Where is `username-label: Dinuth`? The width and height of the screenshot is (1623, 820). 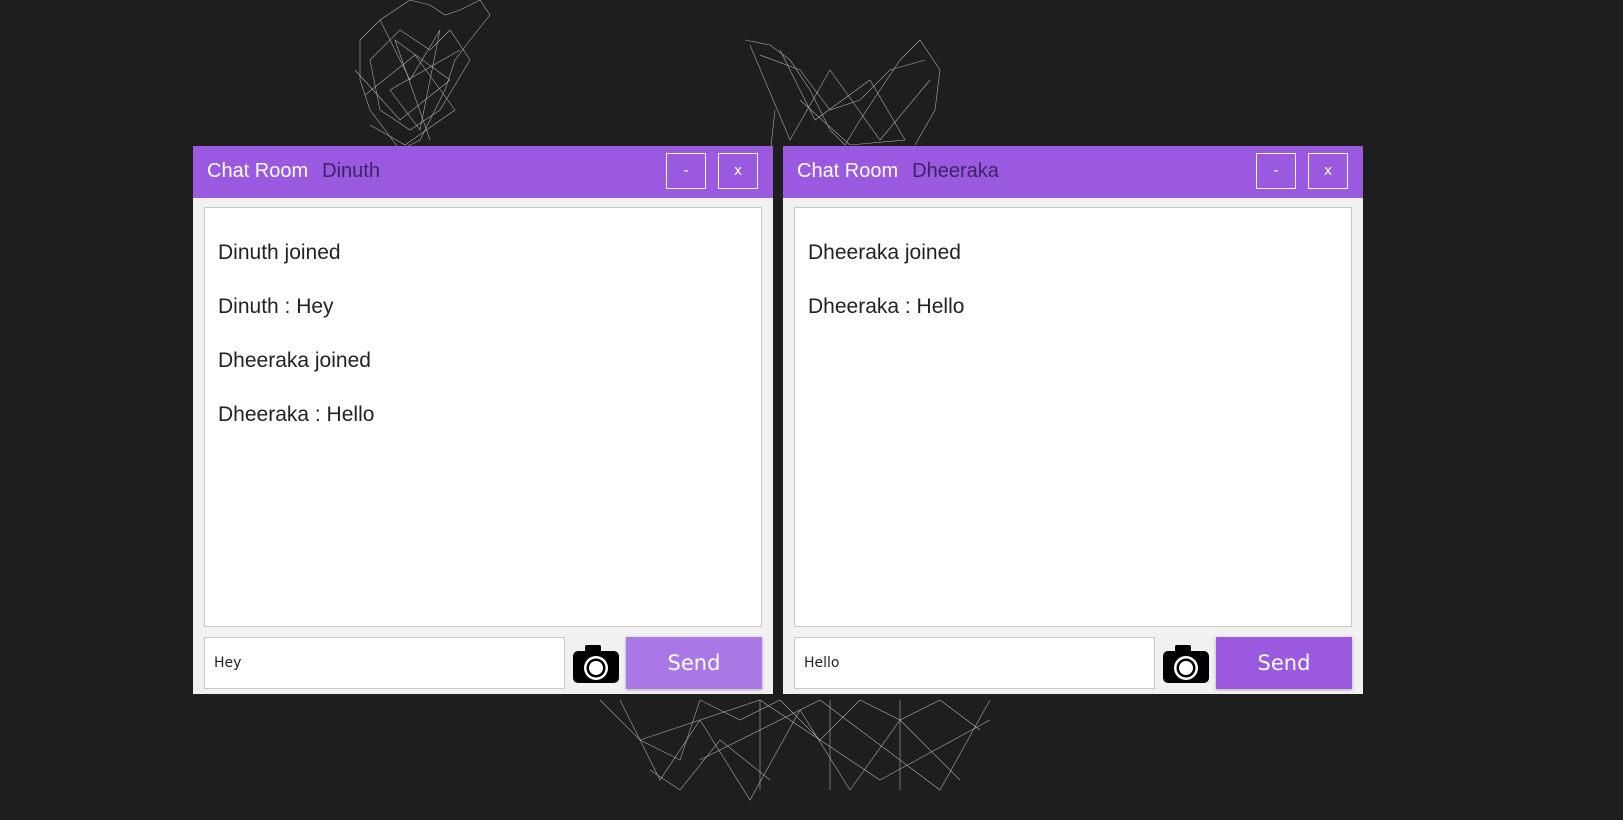
username-label: Dinuth is located at coordinates (351, 171).